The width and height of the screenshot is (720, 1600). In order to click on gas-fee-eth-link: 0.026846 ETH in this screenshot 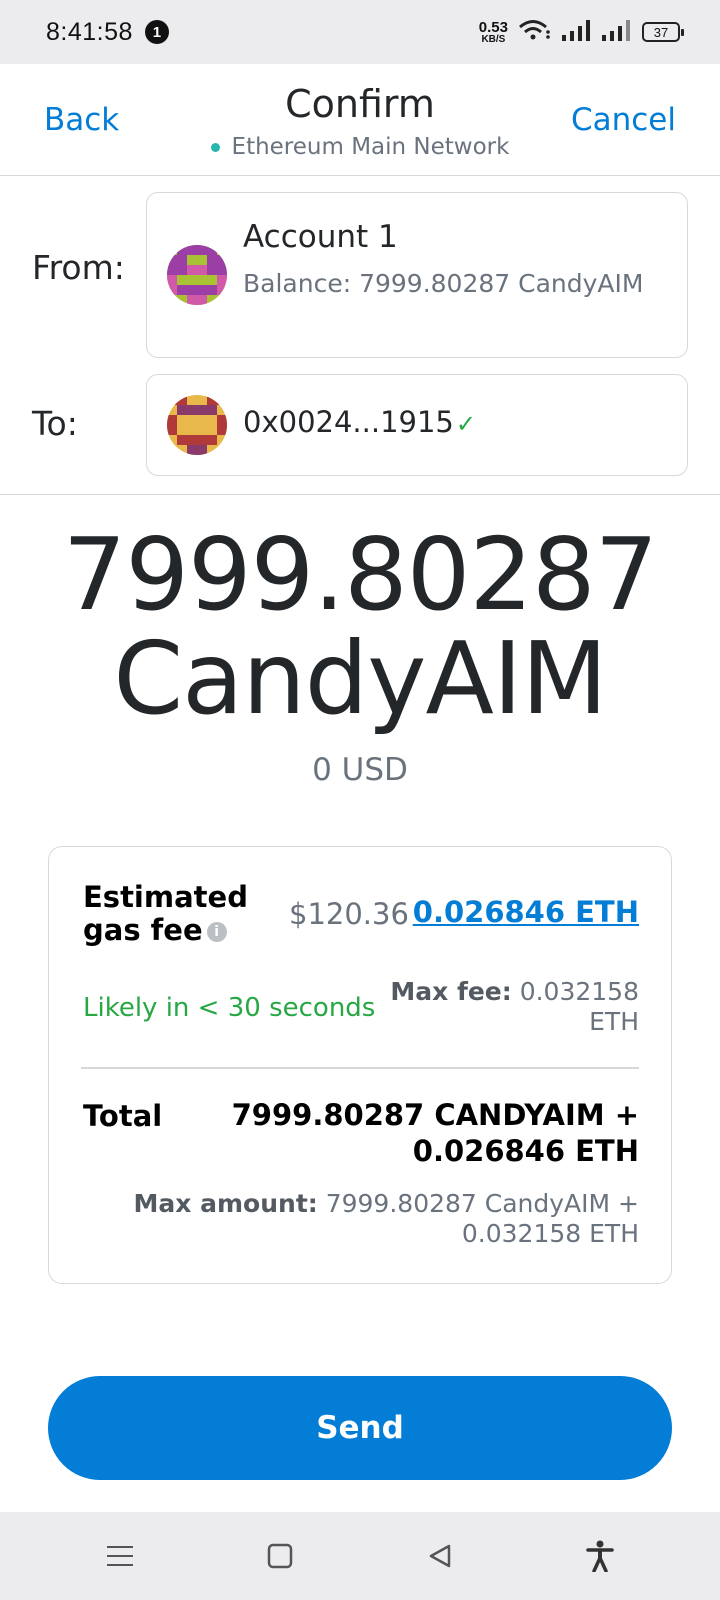, I will do `click(526, 912)`.